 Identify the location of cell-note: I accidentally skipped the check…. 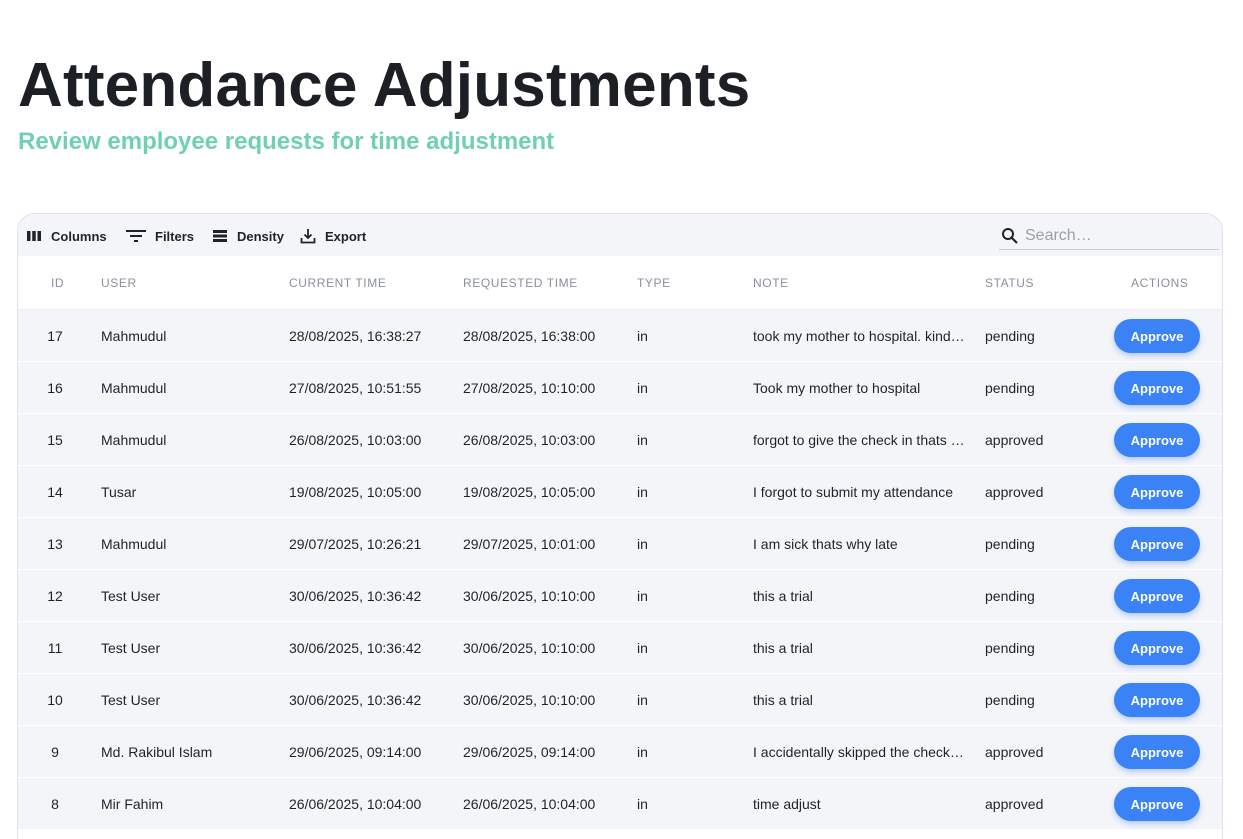
(858, 752).